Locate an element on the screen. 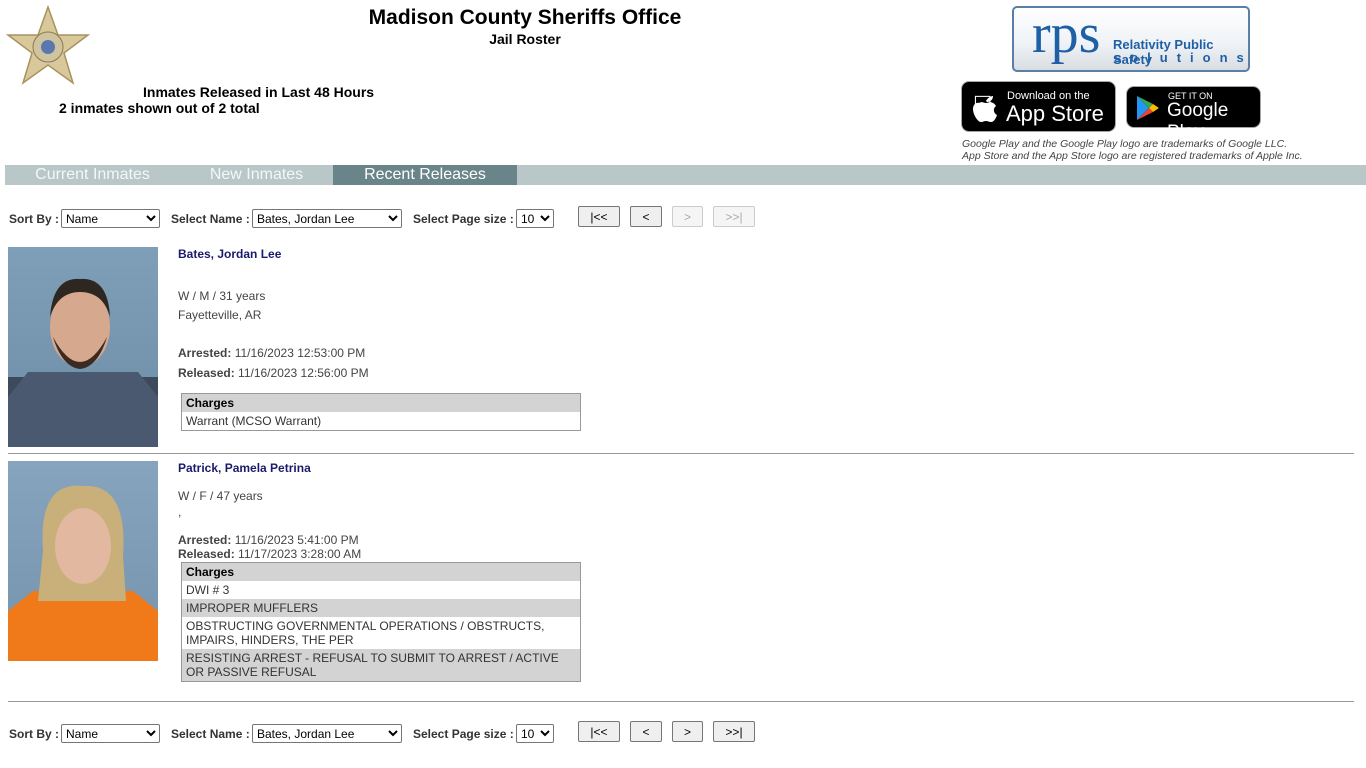 The image size is (1366, 768). inmate-count: 2 inmates shown out of 2 total is located at coordinates (159, 108).